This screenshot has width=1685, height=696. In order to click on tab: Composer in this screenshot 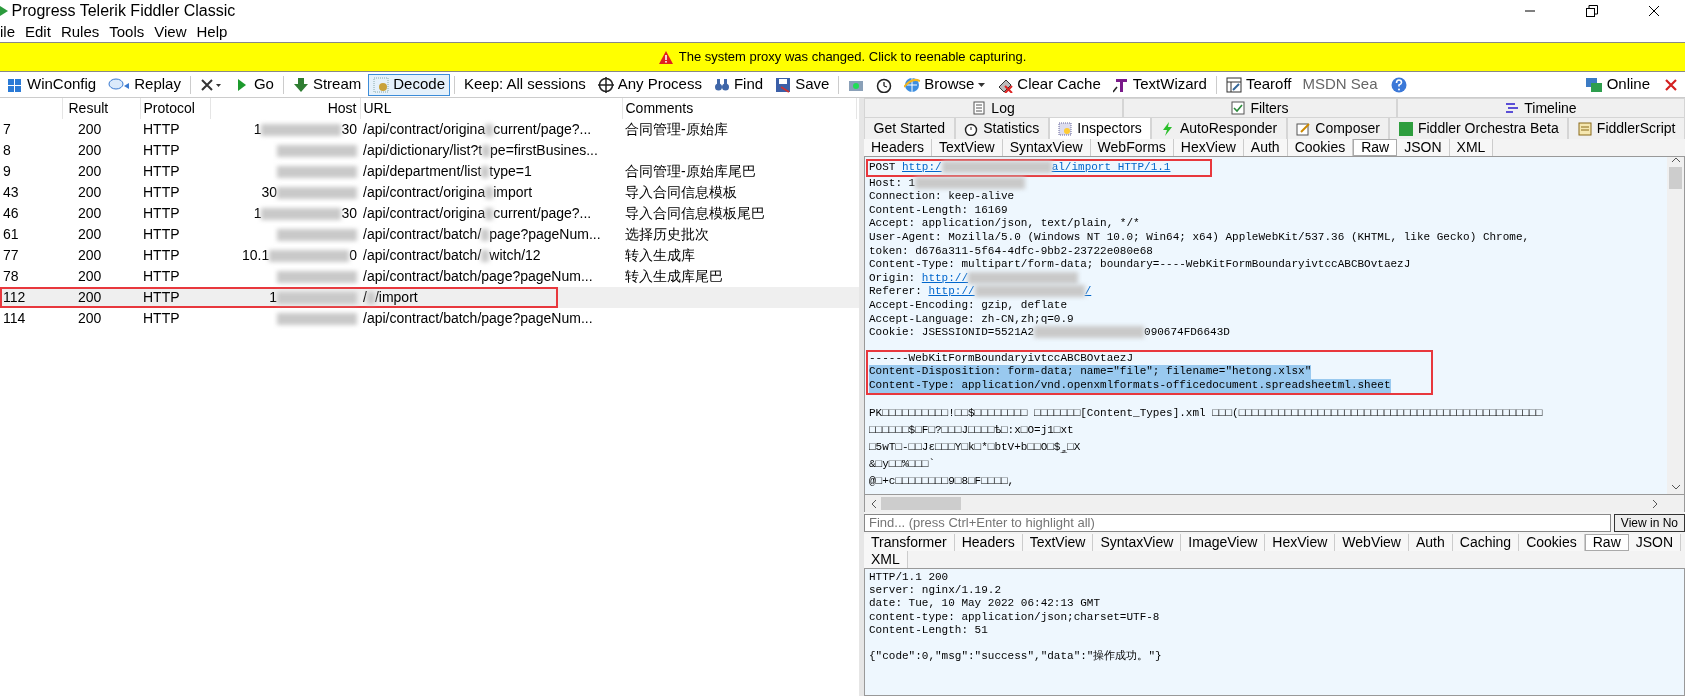, I will do `click(1338, 128)`.